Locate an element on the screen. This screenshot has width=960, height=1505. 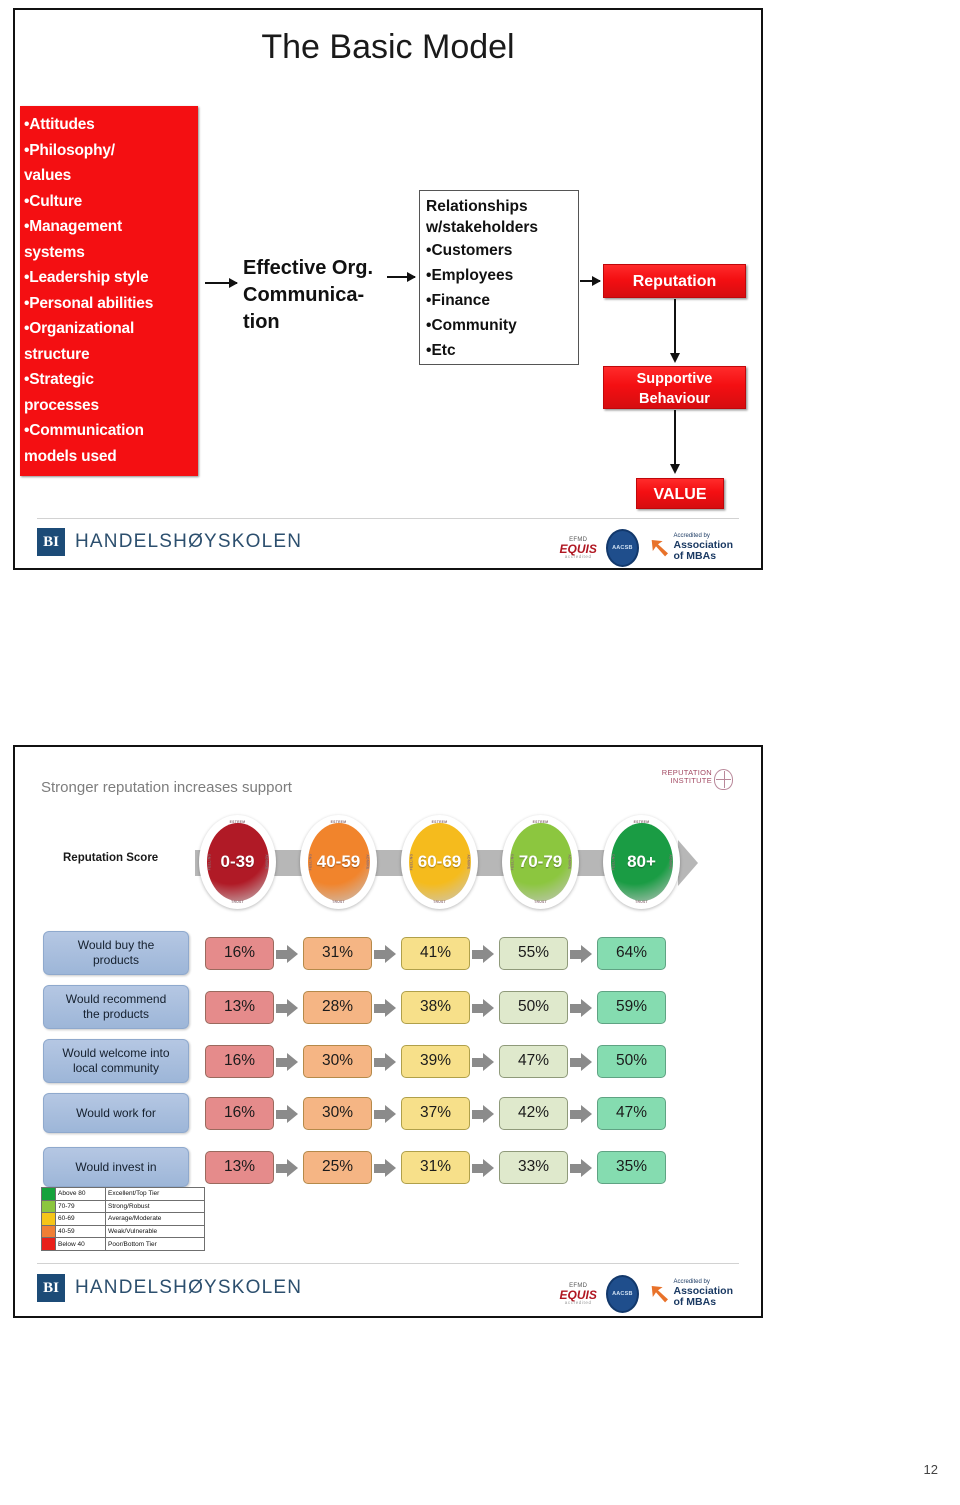
driver-item-cont: systems is located at coordinates (54, 252).